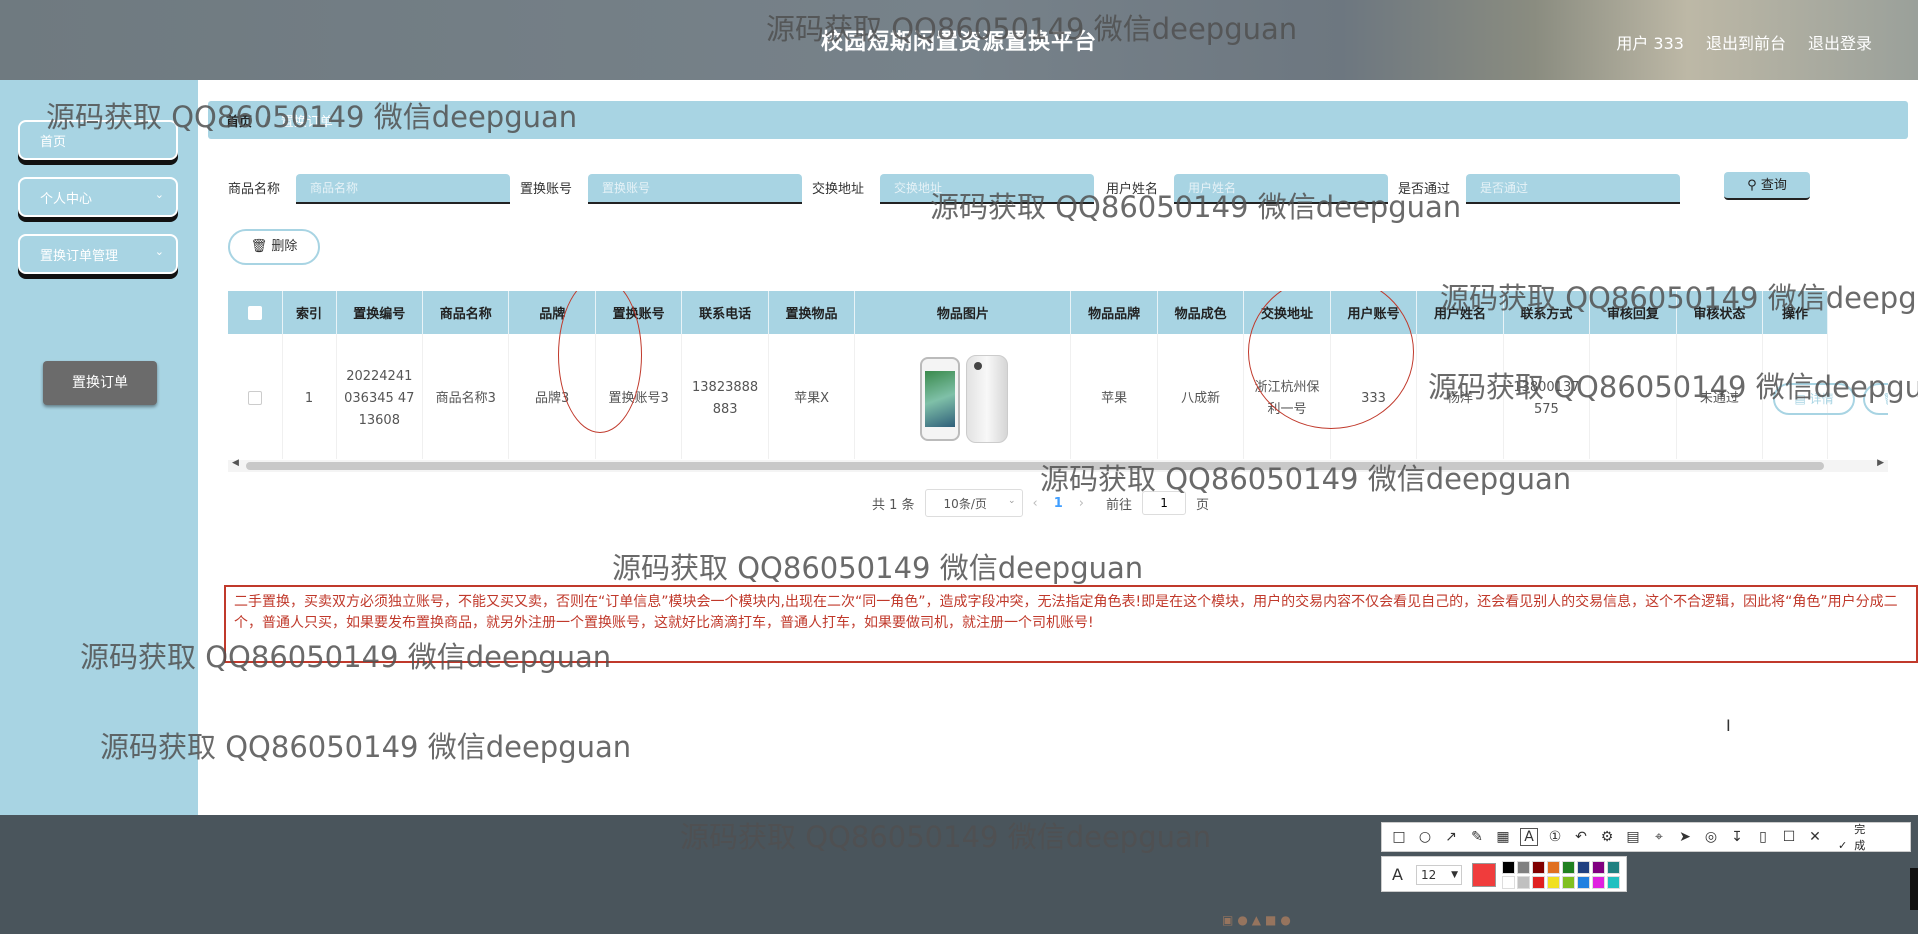 The image size is (1918, 934). What do you see at coordinates (1425, 837) in the screenshot?
I see `ellipse-icon: ○` at bounding box center [1425, 837].